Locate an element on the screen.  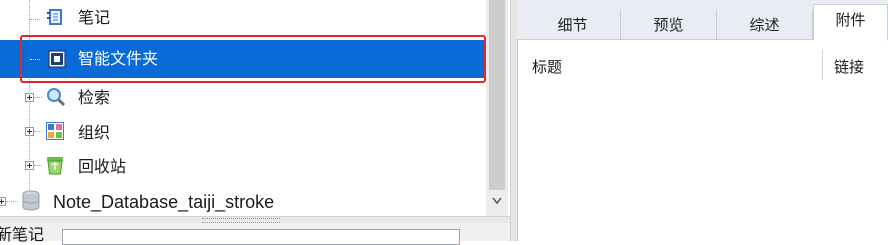
horizontal-splitter is located at coordinates (255, 219).